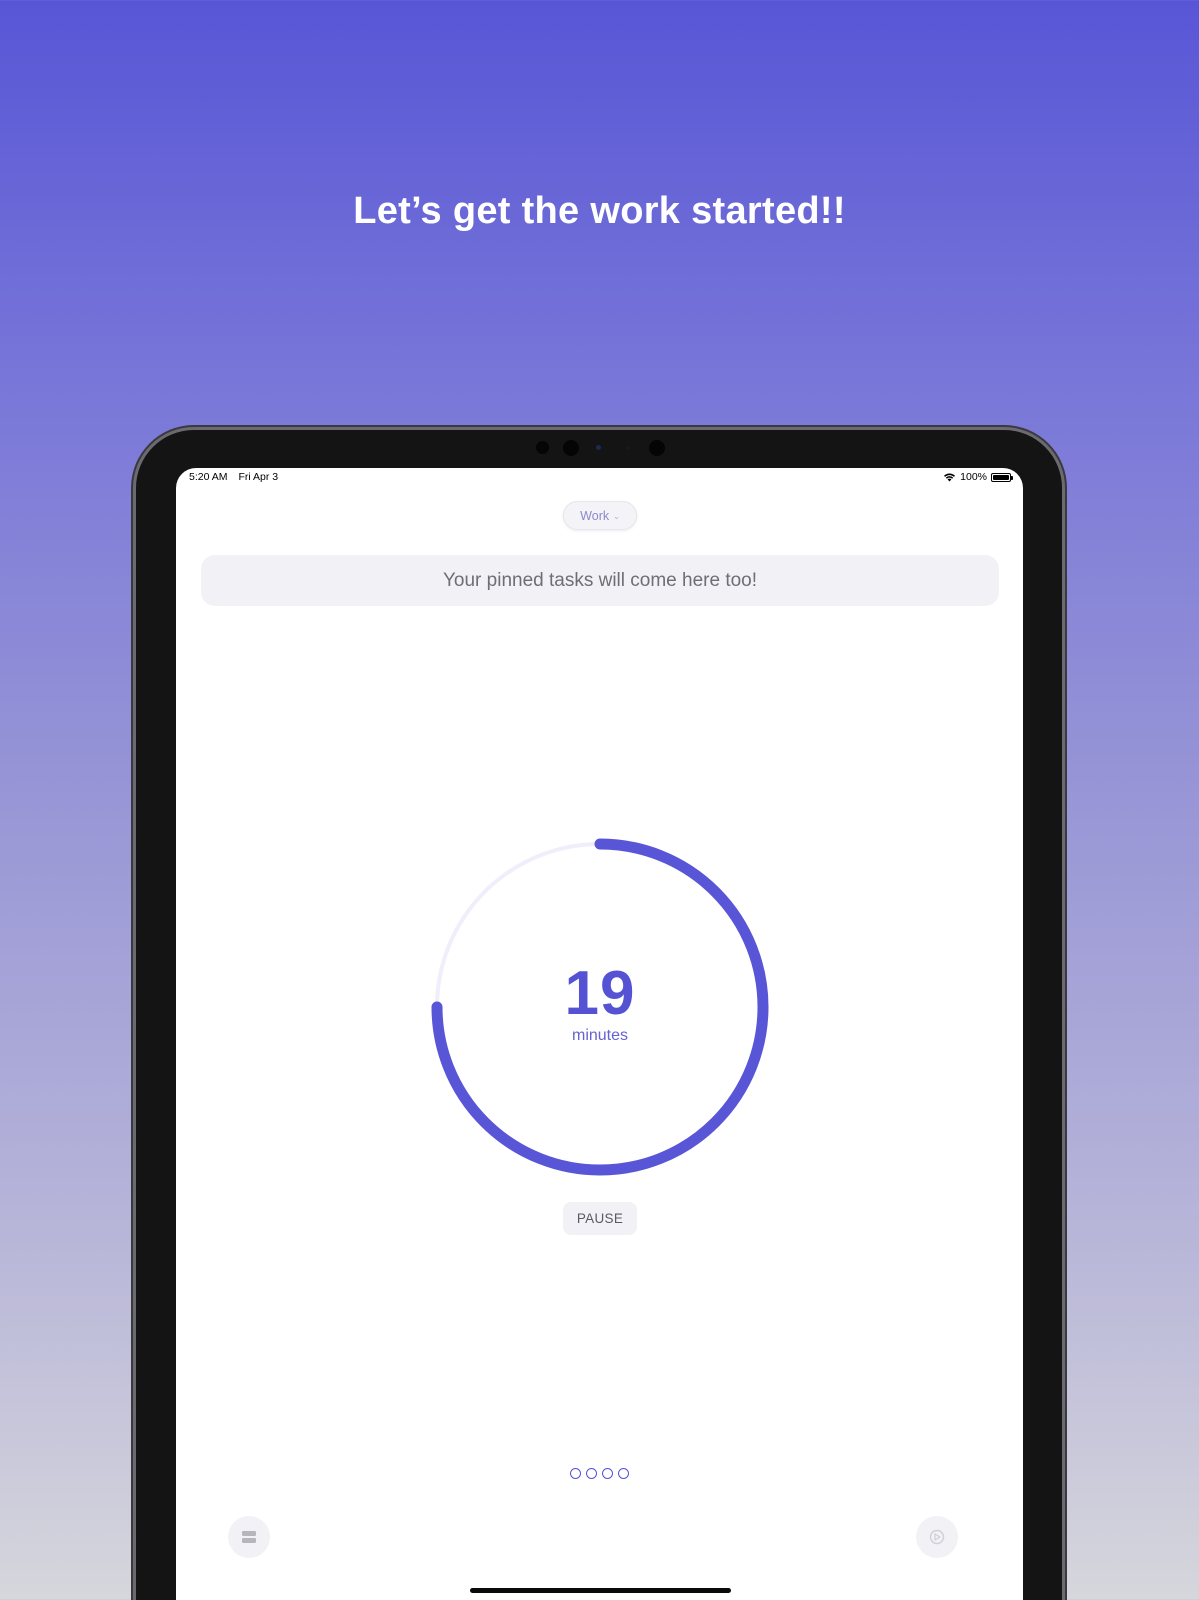  I want to click on timer-readout: 19 minutes, so click(600, 1004).